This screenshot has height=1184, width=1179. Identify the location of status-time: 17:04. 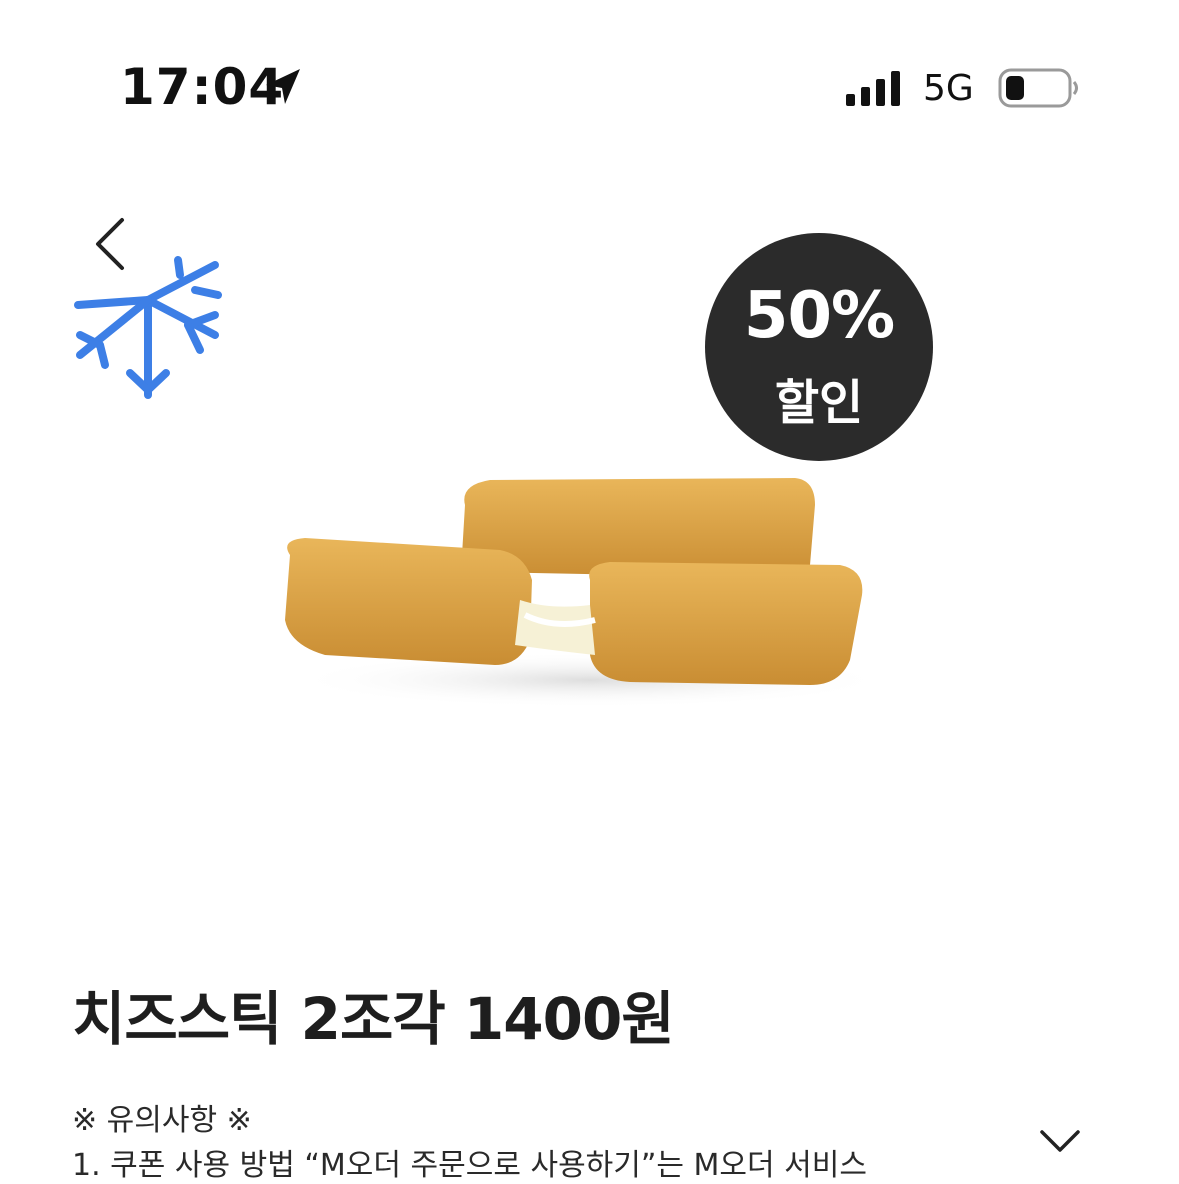
(202, 87).